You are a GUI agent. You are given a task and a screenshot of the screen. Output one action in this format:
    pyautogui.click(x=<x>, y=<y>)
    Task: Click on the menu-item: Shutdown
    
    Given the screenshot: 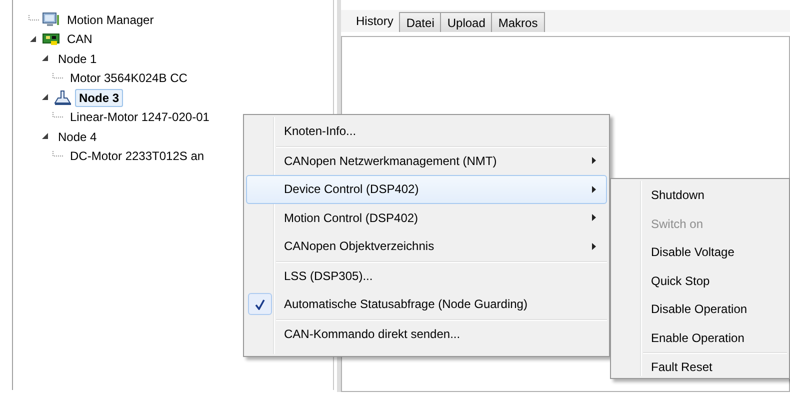 What is the action you would take?
    pyautogui.click(x=700, y=195)
    